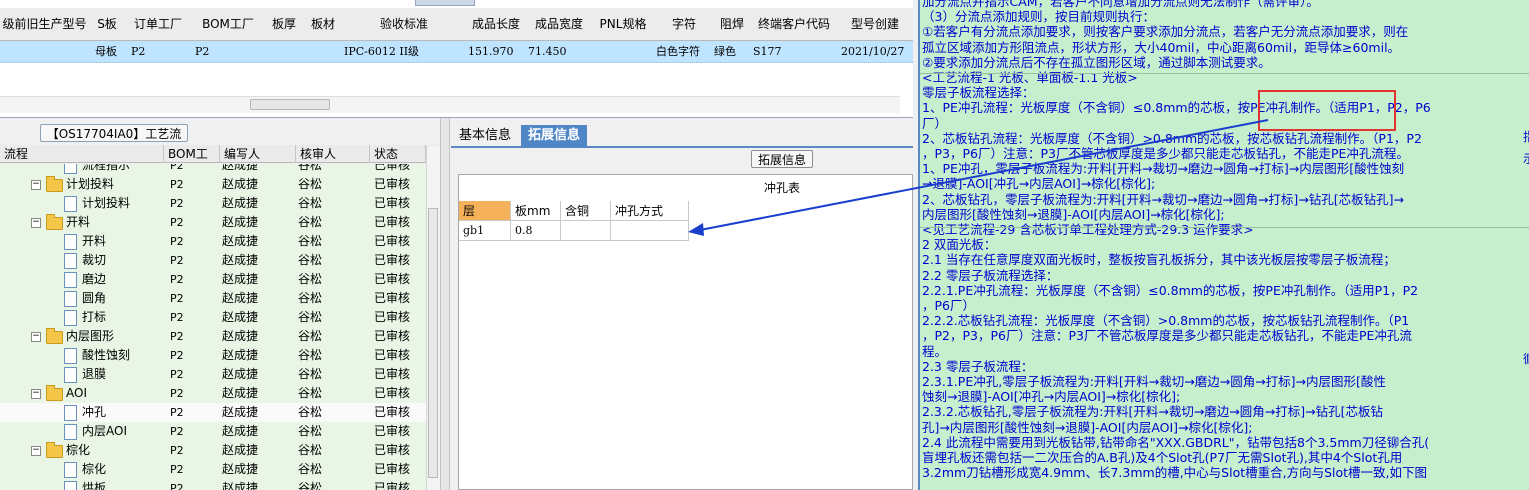 This screenshot has height=490, width=1529. Describe the element at coordinates (554, 136) in the screenshot. I see `tab-extended-info: 拓展信息` at that location.